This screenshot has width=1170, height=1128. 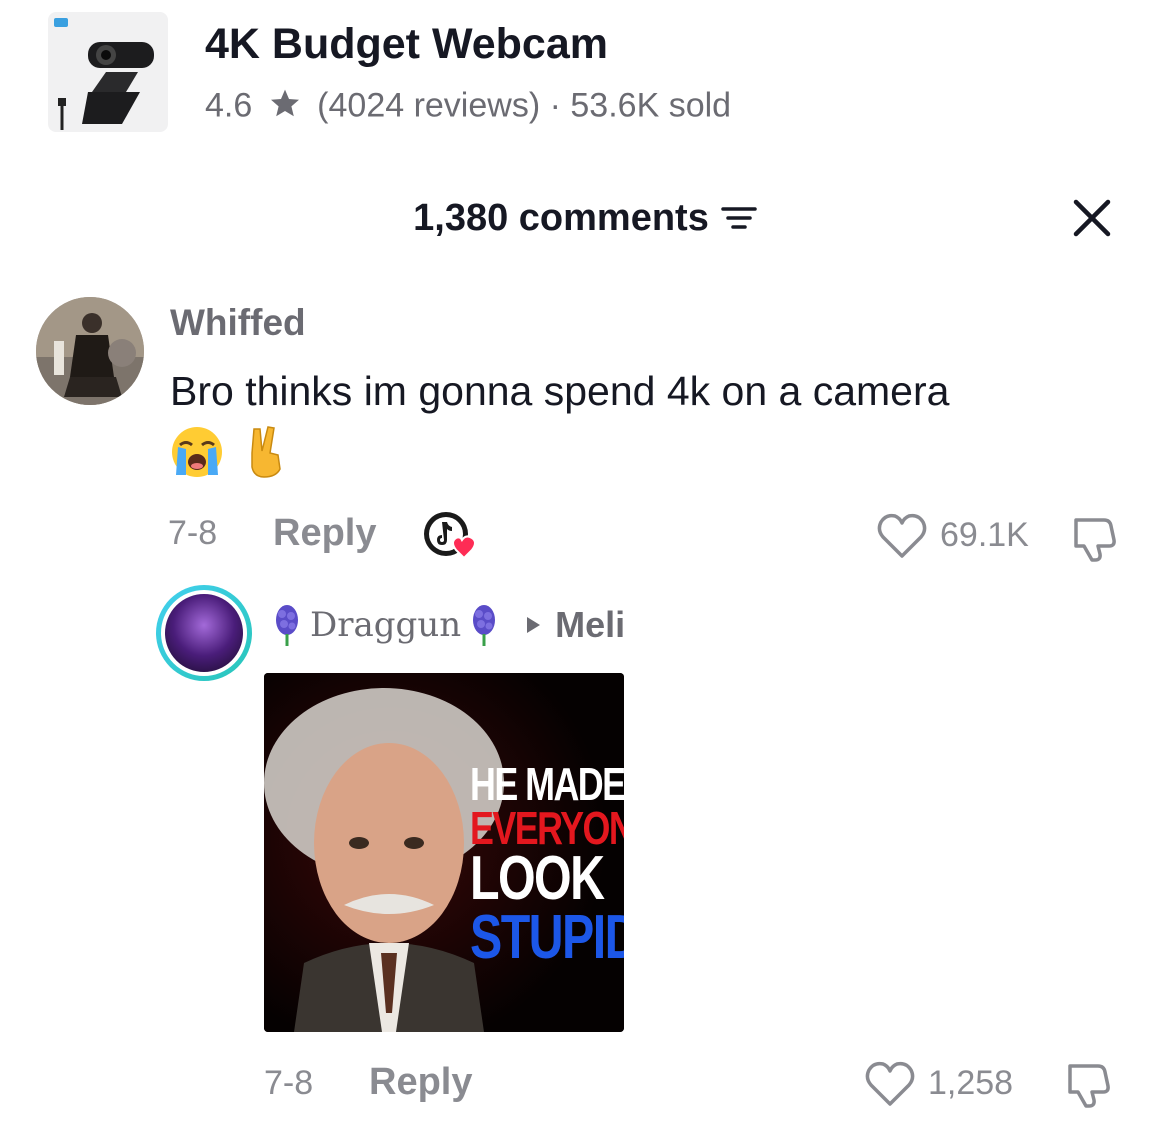 What do you see at coordinates (193, 533) in the screenshot?
I see `comment-date: 7-8` at bounding box center [193, 533].